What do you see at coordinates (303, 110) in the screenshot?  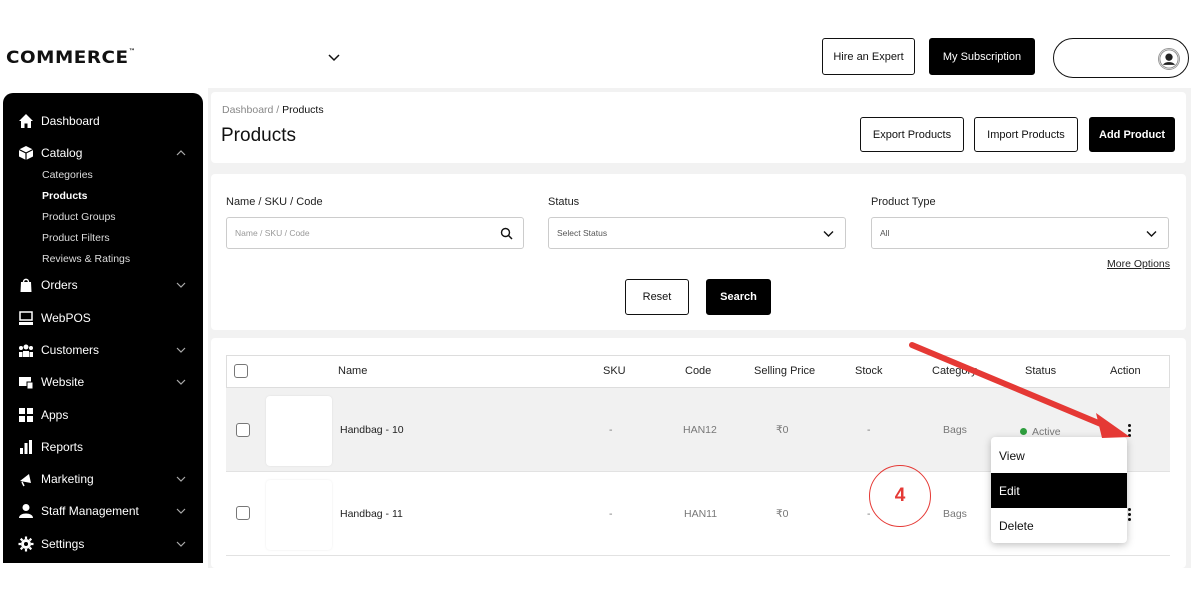 I see `breadcrumb-current: Products` at bounding box center [303, 110].